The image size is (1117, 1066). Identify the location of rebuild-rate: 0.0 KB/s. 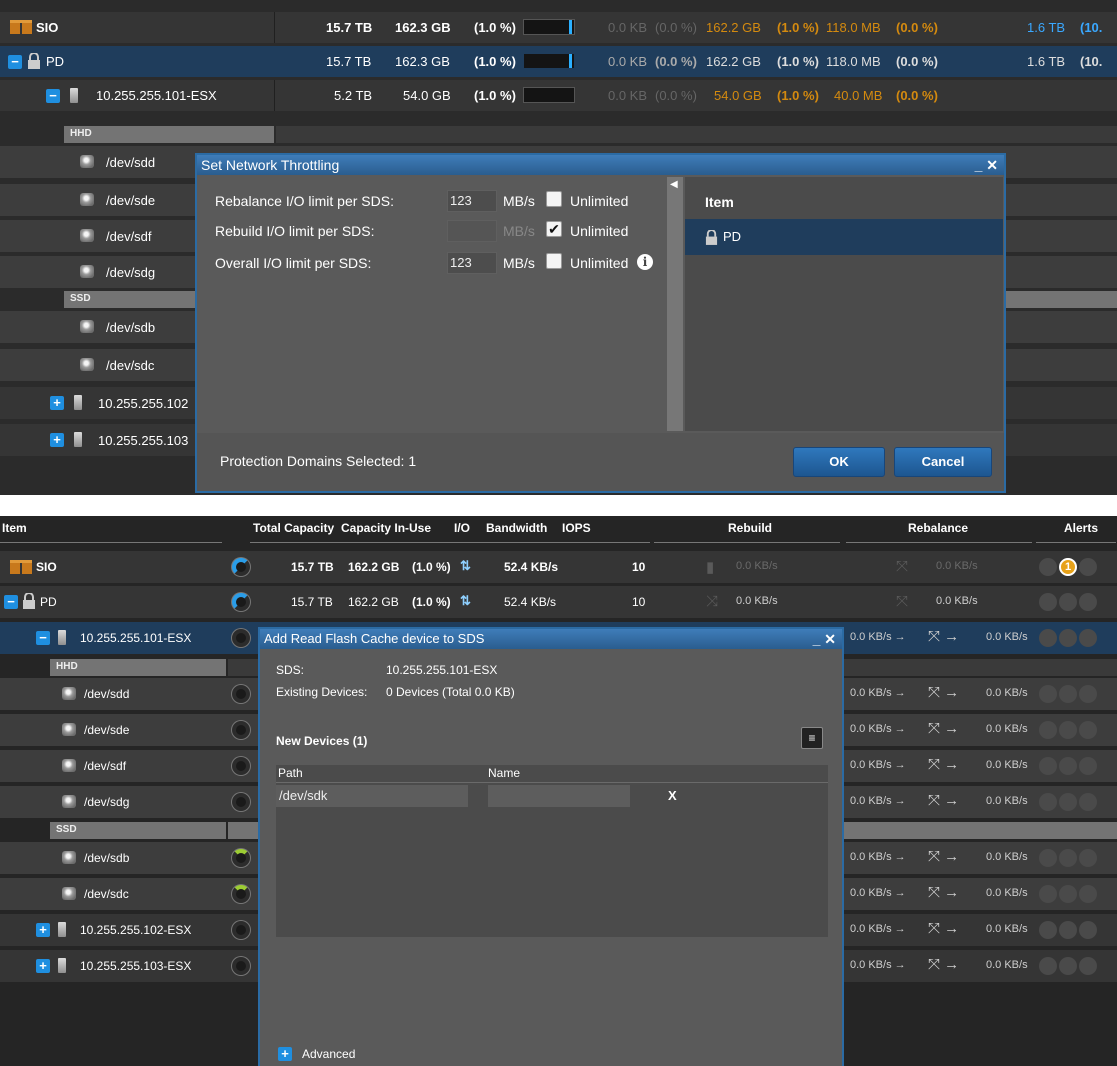
(757, 566).